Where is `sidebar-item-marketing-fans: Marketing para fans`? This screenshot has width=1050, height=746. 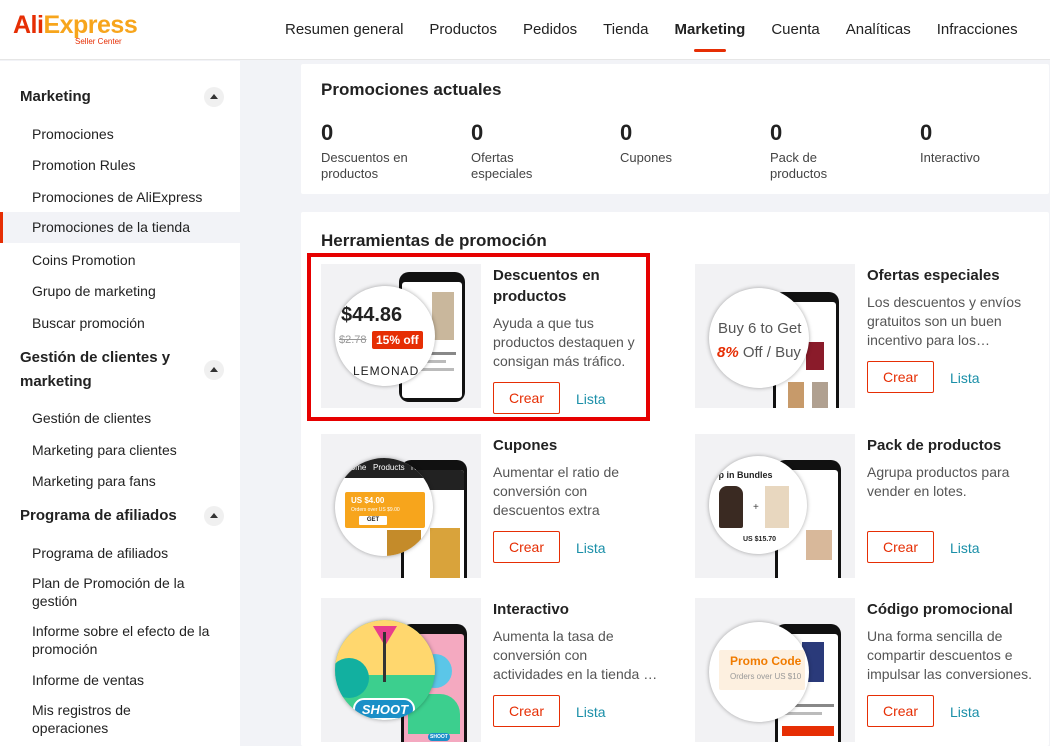
sidebar-item-marketing-fans: Marketing para fans is located at coordinates (120, 481).